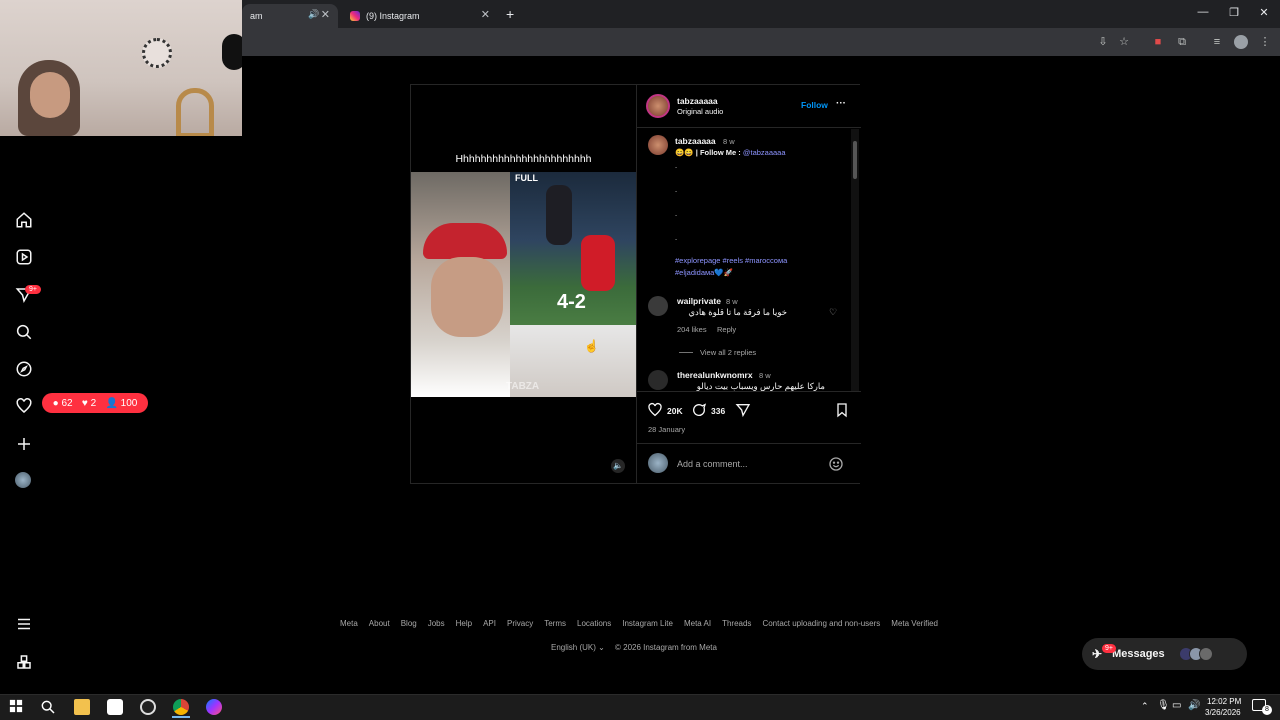  What do you see at coordinates (591, 346) in the screenshot?
I see `cursor-icon: ☝` at bounding box center [591, 346].